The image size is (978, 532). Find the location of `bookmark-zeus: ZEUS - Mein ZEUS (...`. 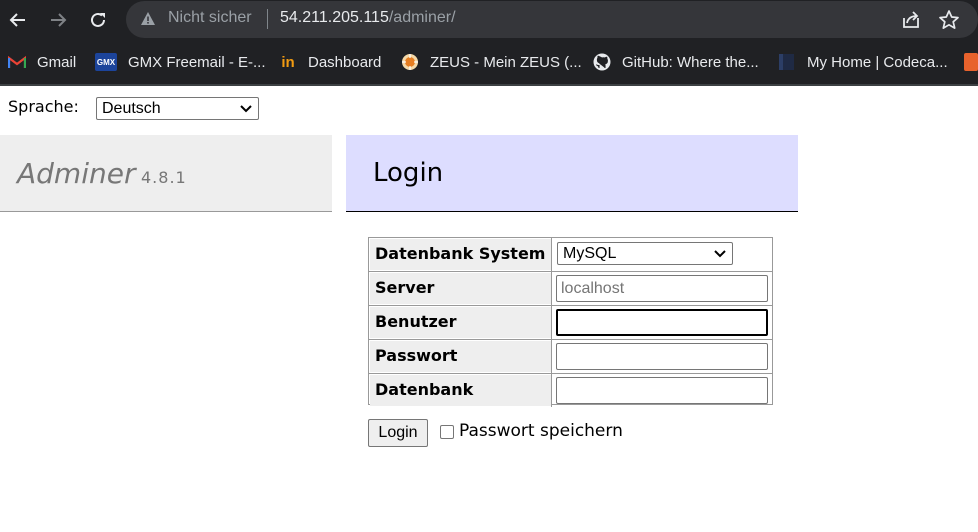

bookmark-zeus: ZEUS - Mein ZEUS (... is located at coordinates (491, 62).